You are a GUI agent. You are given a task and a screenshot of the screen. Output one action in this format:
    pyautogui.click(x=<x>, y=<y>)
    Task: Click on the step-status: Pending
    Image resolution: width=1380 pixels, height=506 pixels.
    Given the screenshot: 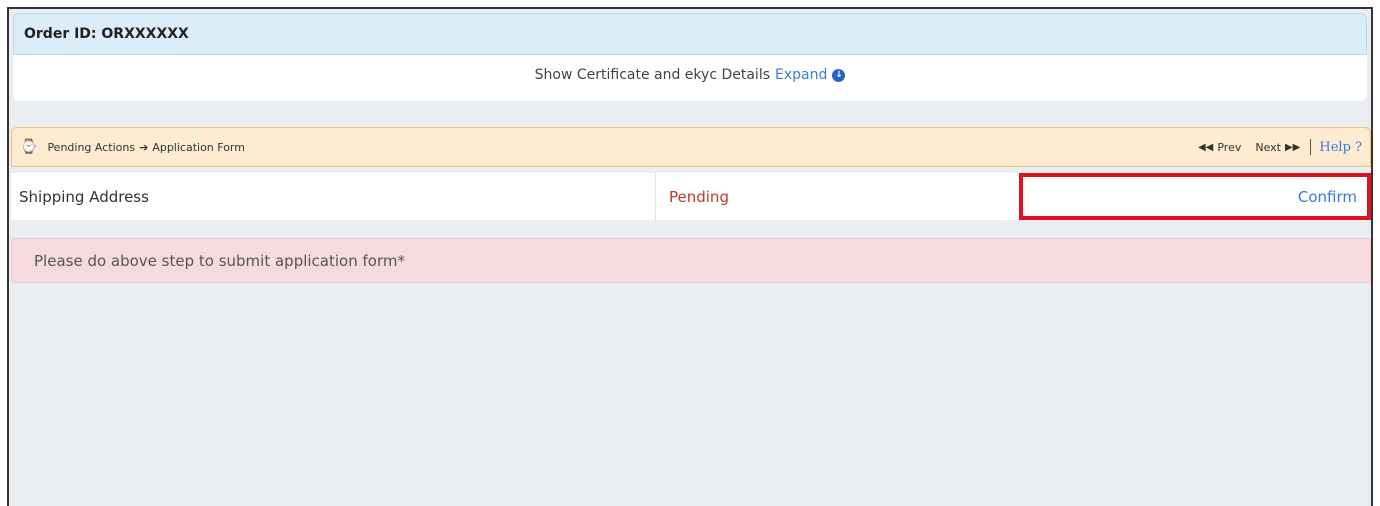 What is the action you would take?
    pyautogui.click(x=699, y=196)
    